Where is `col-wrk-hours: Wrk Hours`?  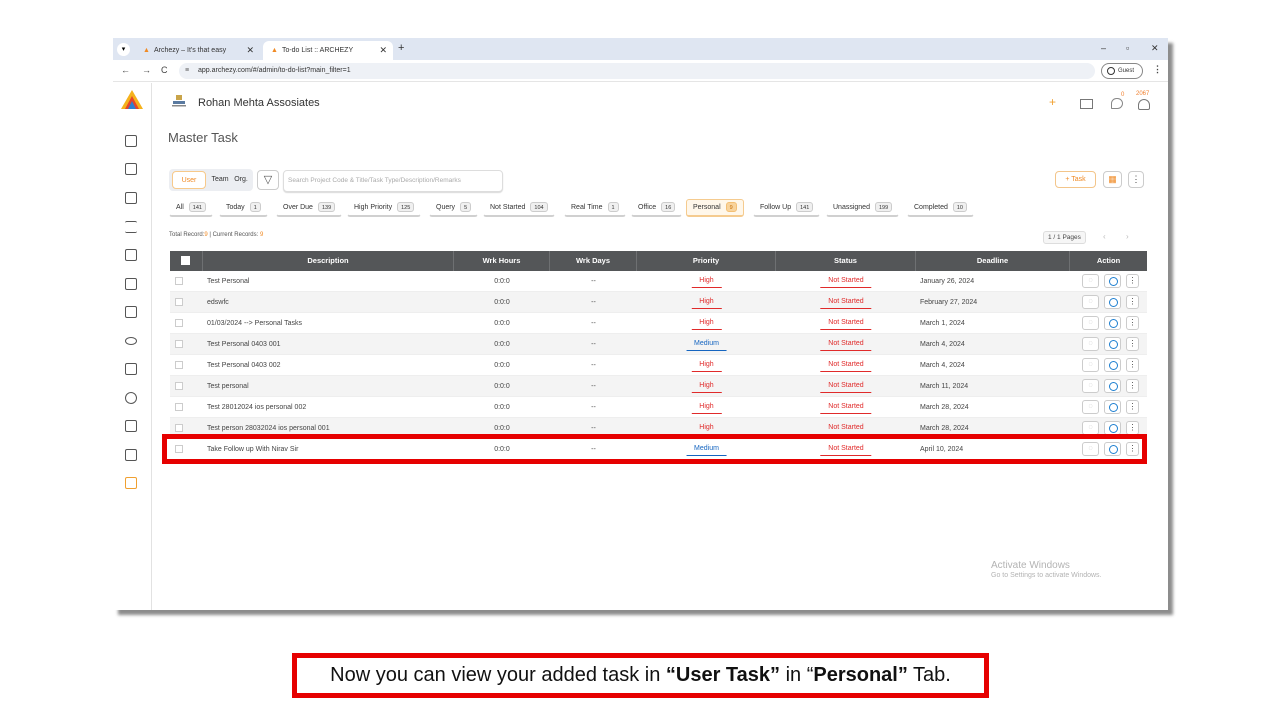
col-wrk-hours: Wrk Hours is located at coordinates (502, 261).